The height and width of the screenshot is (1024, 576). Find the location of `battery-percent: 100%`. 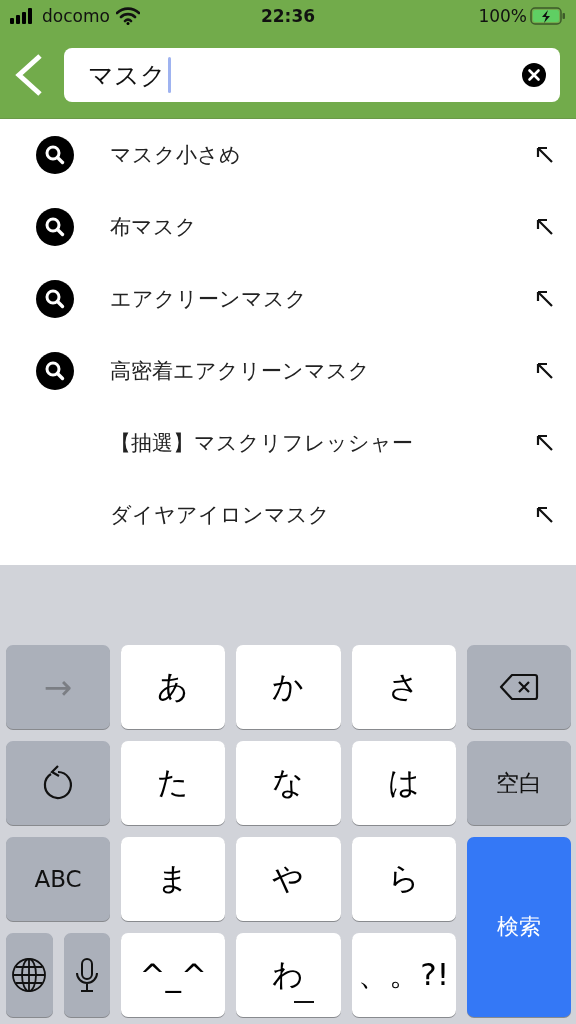

battery-percent: 100% is located at coordinates (502, 16).